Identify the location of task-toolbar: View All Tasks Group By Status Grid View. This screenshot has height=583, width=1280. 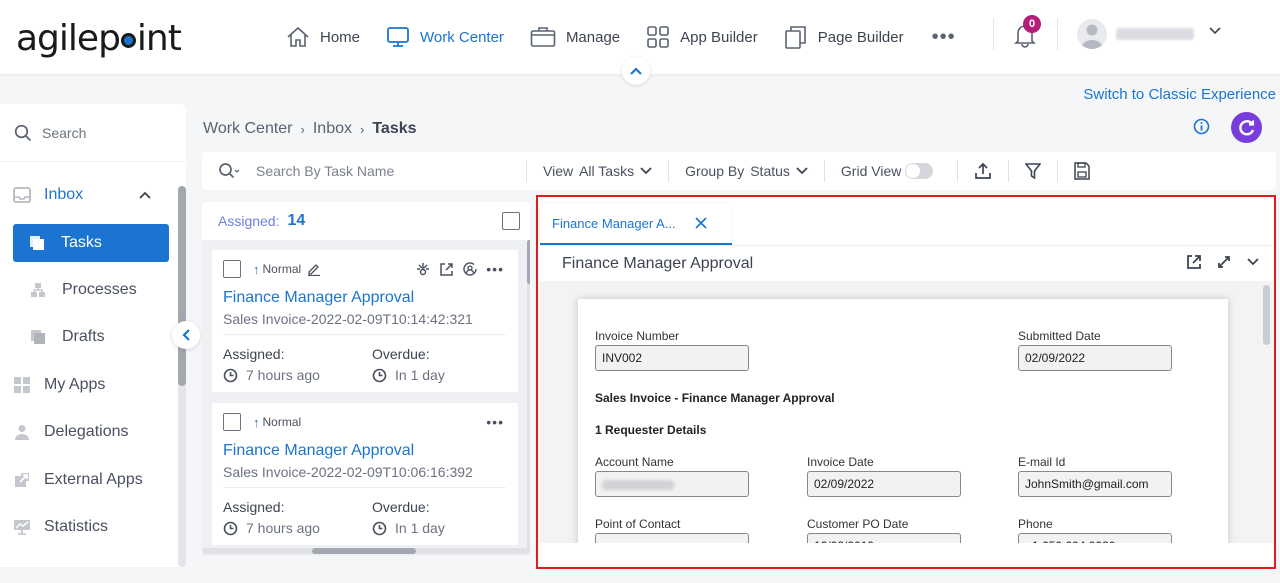
(739, 171).